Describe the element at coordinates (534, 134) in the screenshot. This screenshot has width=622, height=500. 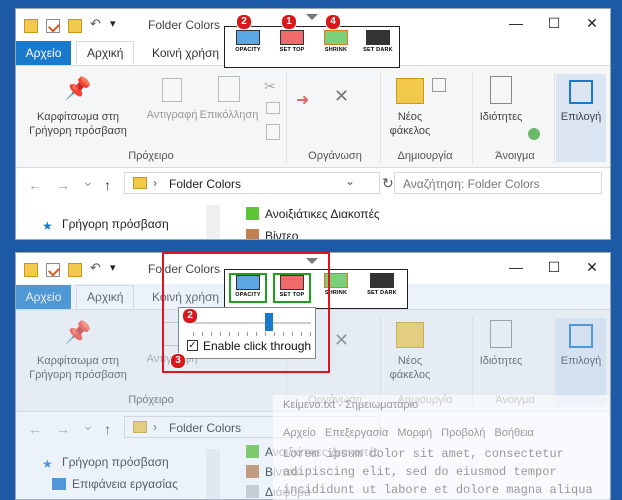
I see `history-icon` at that location.